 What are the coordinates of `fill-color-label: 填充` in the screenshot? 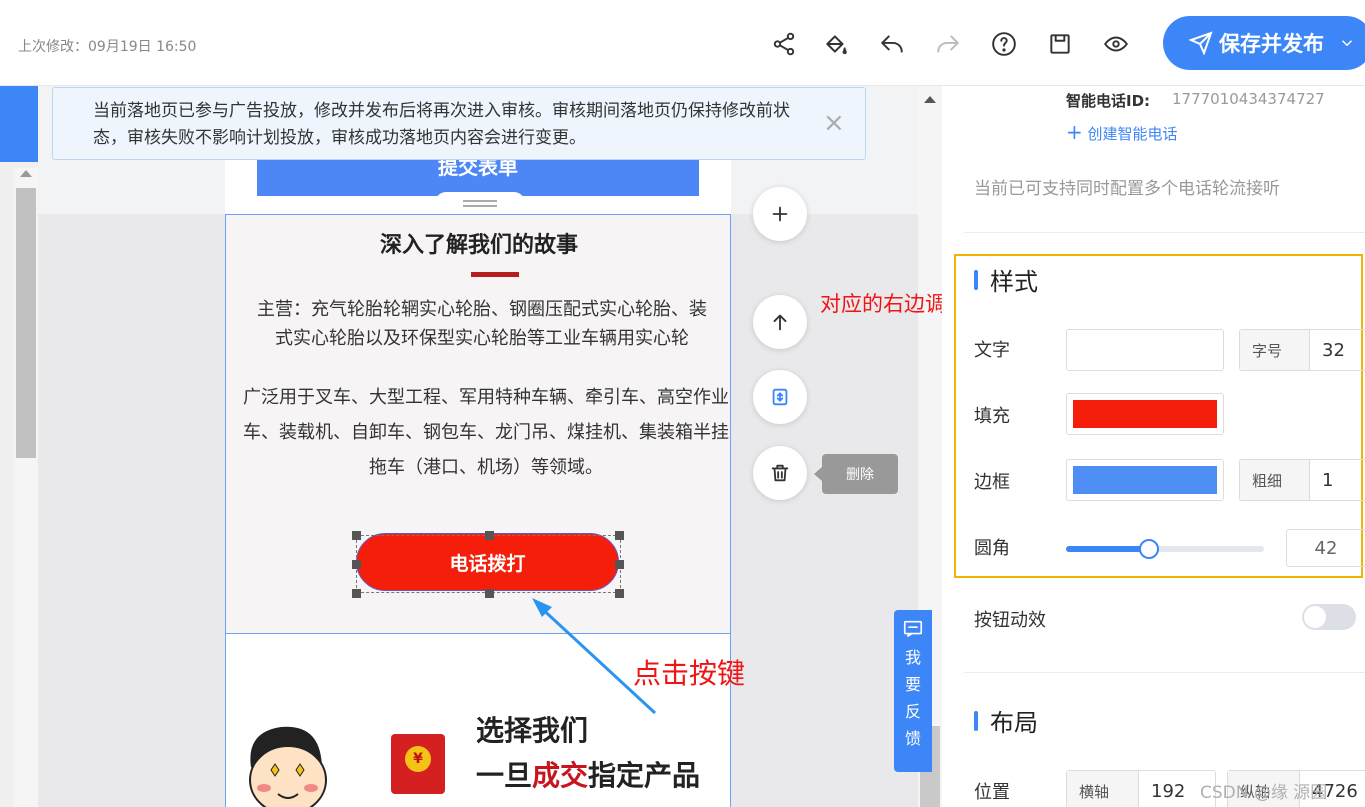 It's located at (992, 416).